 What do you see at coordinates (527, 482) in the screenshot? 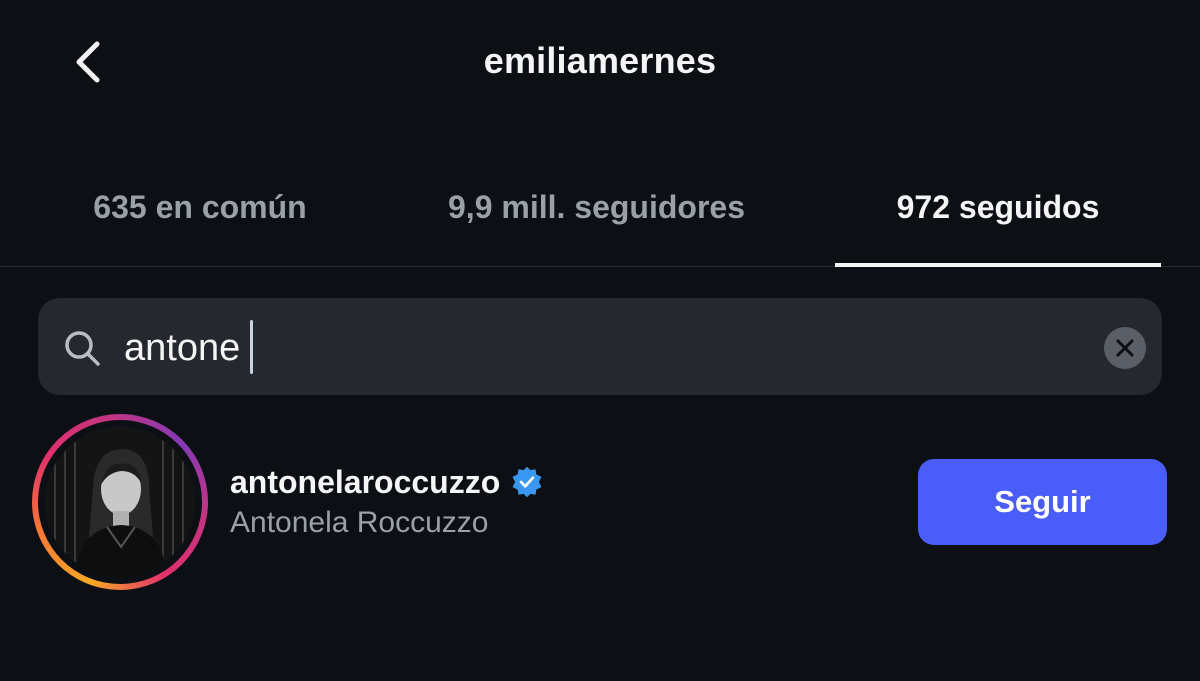
I see `verified-badge-icon` at bounding box center [527, 482].